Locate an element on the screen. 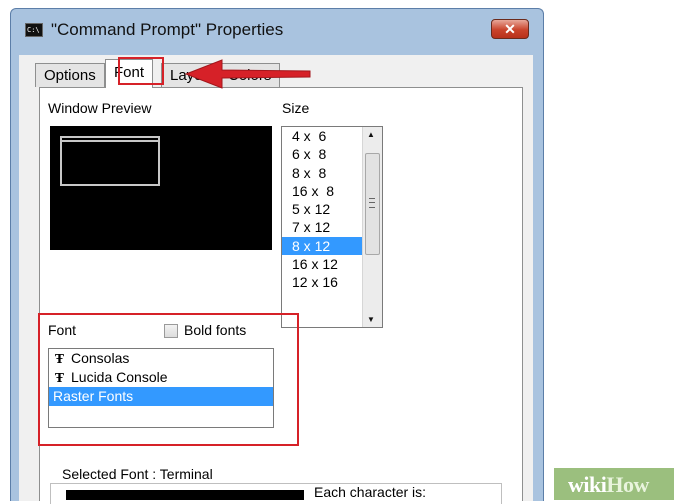 Image resolution: width=674 pixels, height=504 pixels. title-bar: C:\ "Command Prompt" Properties ✕ is located at coordinates (277, 31).